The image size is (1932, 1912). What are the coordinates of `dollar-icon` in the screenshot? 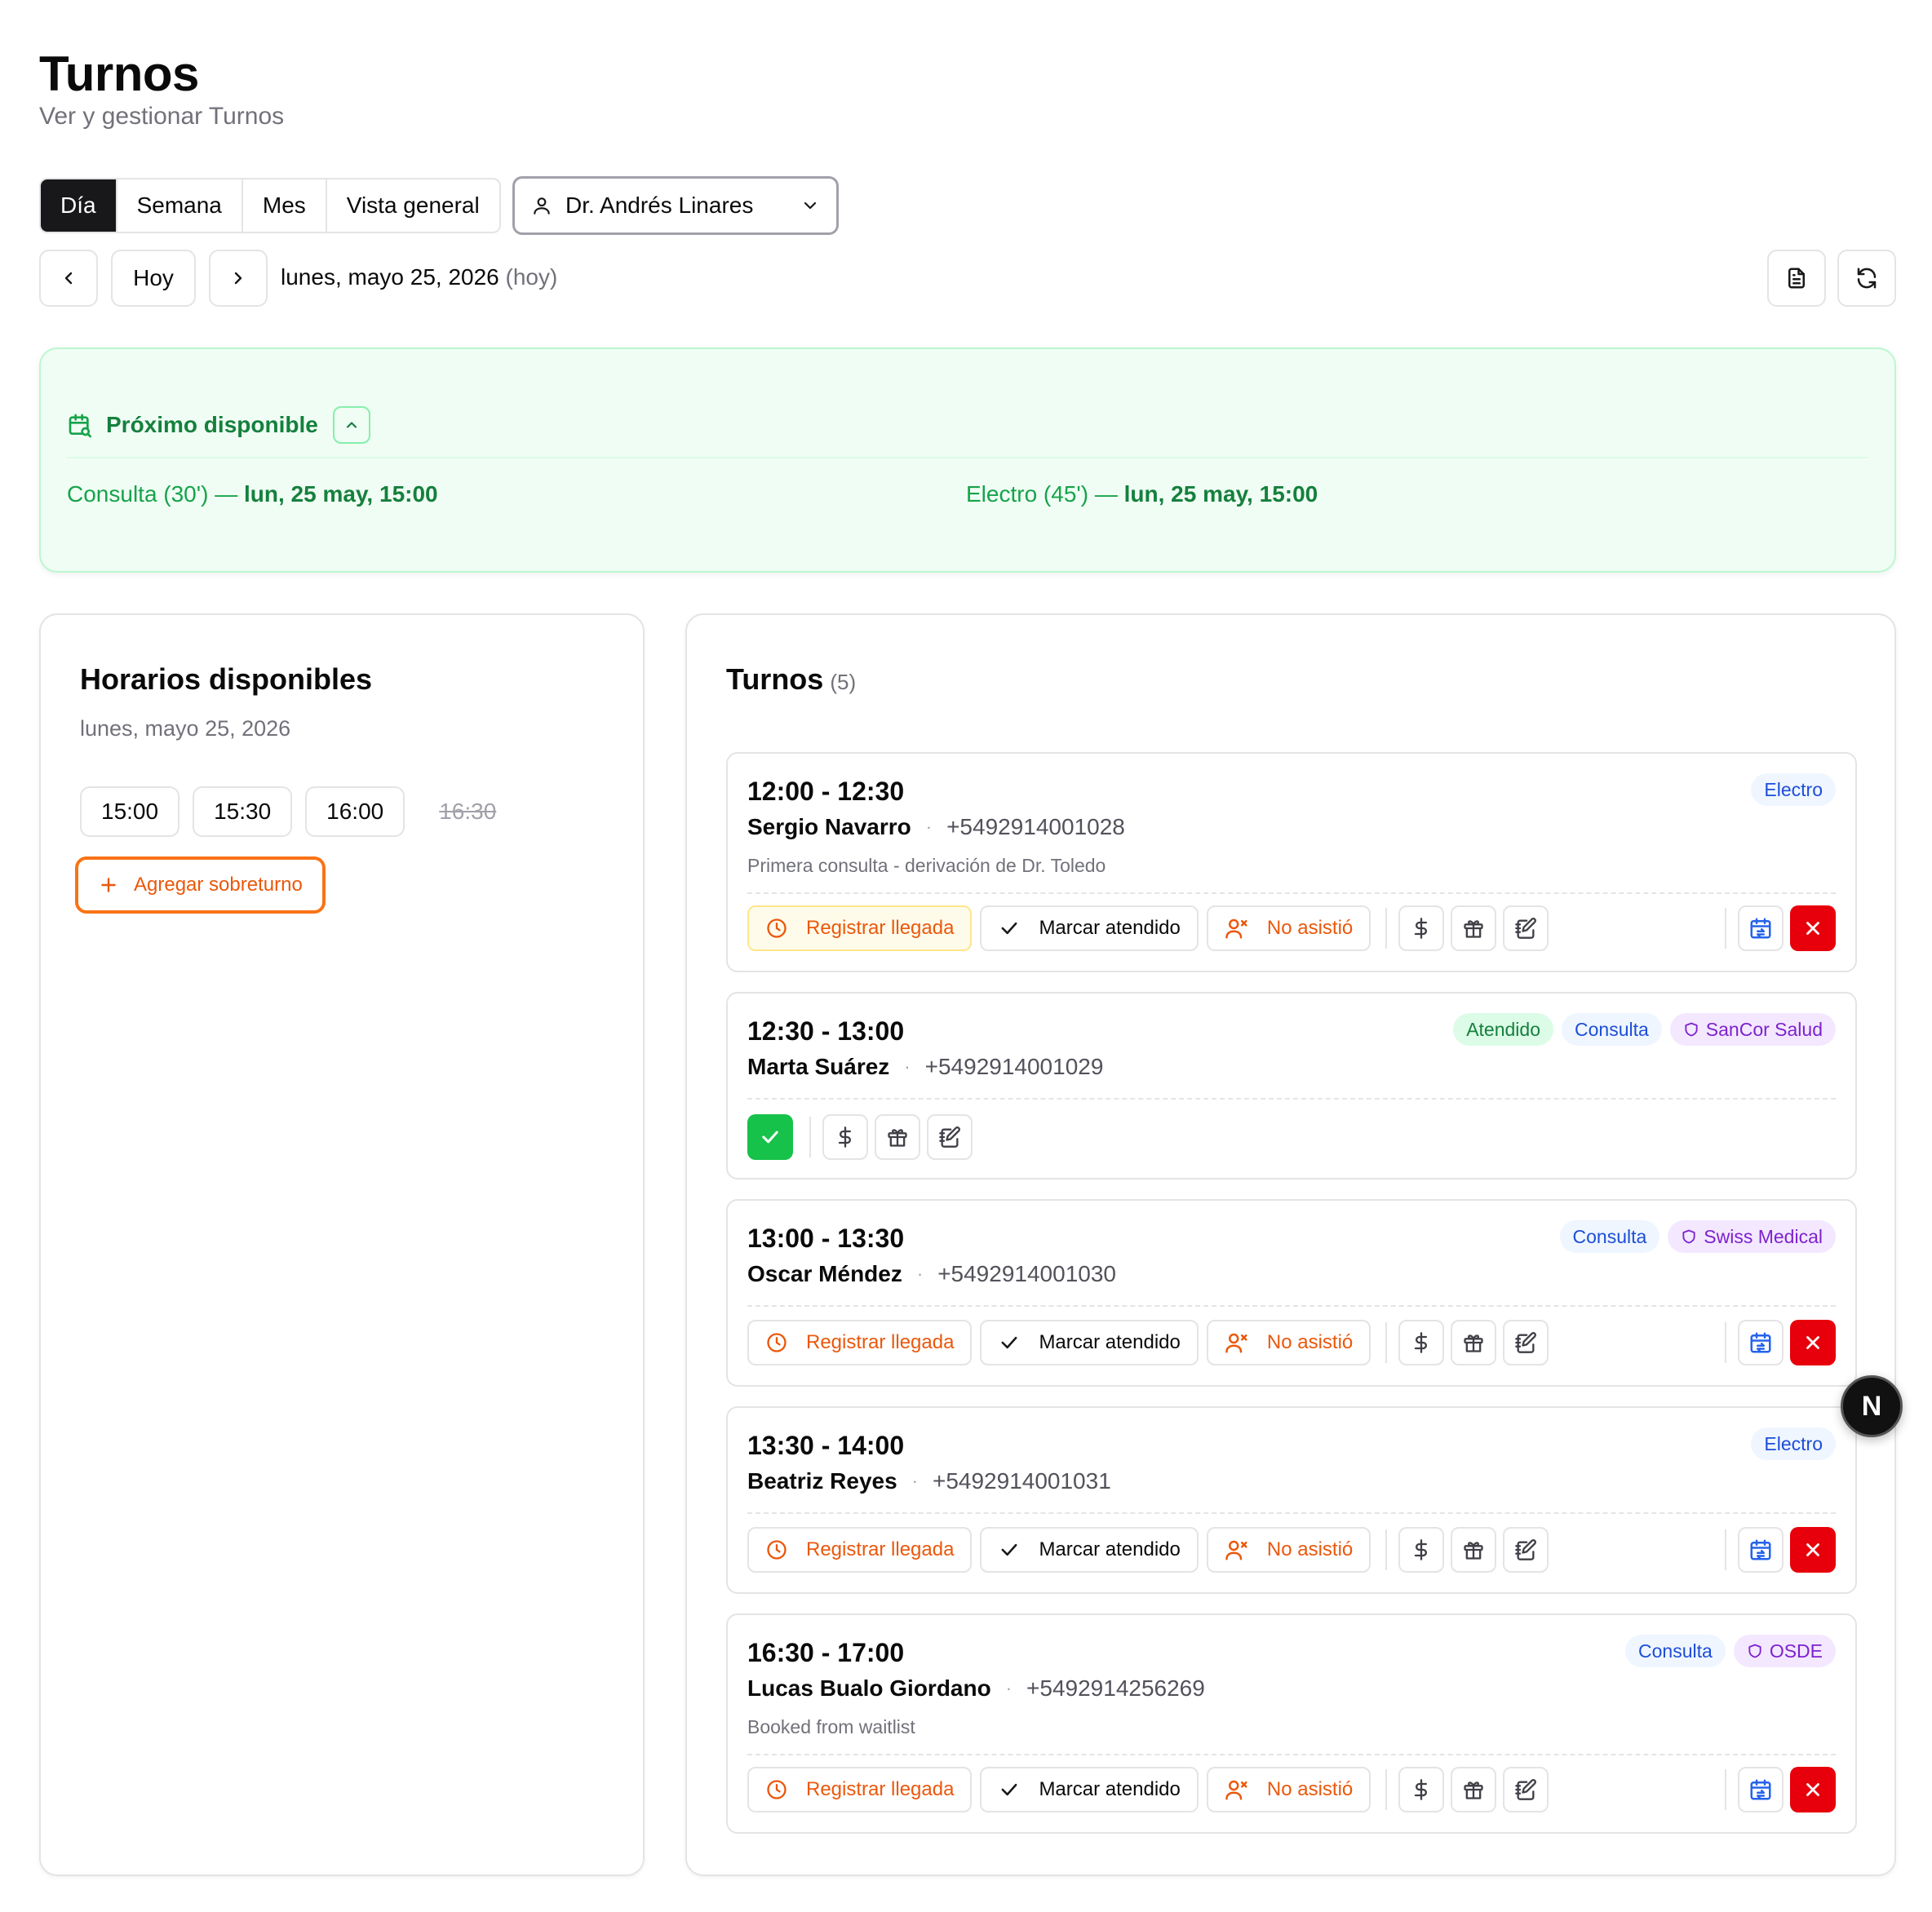 It's located at (1421, 929).